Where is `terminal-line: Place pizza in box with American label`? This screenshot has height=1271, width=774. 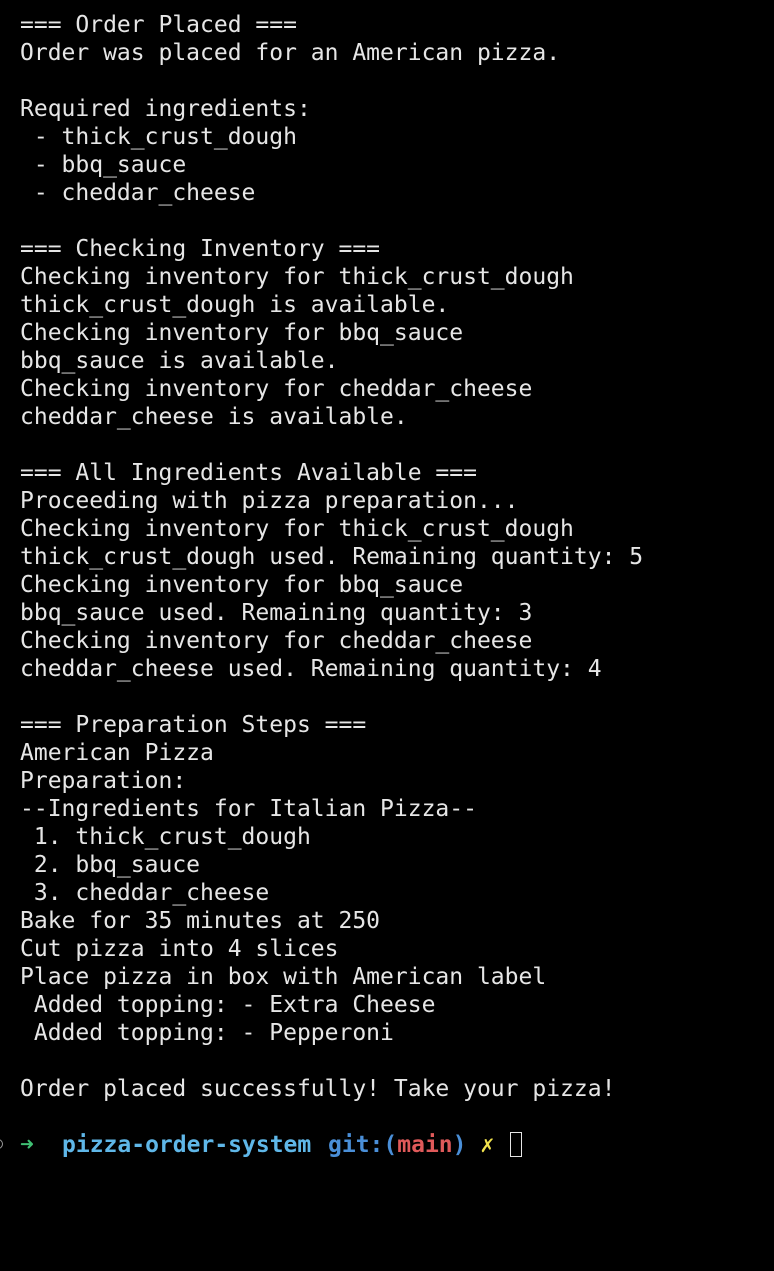
terminal-line: Place pizza in box with American label is located at coordinates (283, 977).